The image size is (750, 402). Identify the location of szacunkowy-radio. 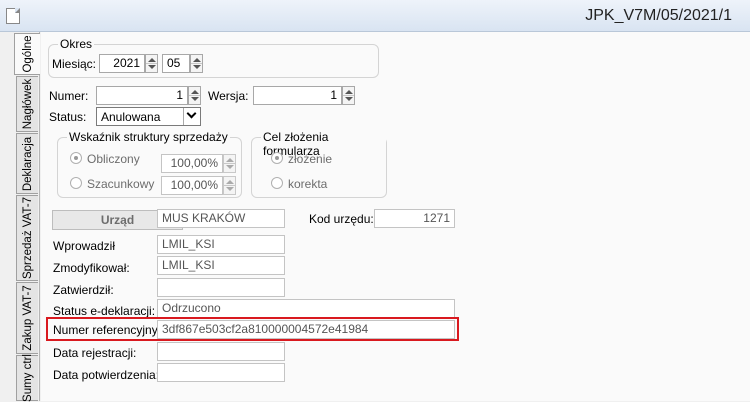
(76, 183).